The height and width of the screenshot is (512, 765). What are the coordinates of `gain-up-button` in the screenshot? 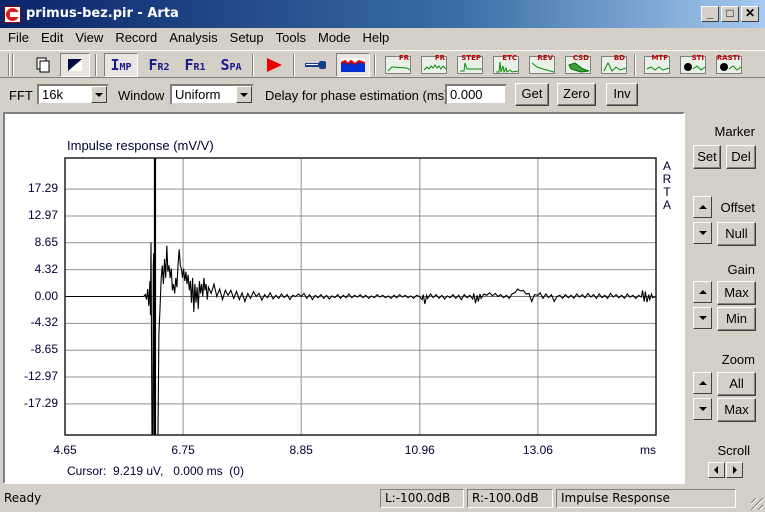 It's located at (702, 292).